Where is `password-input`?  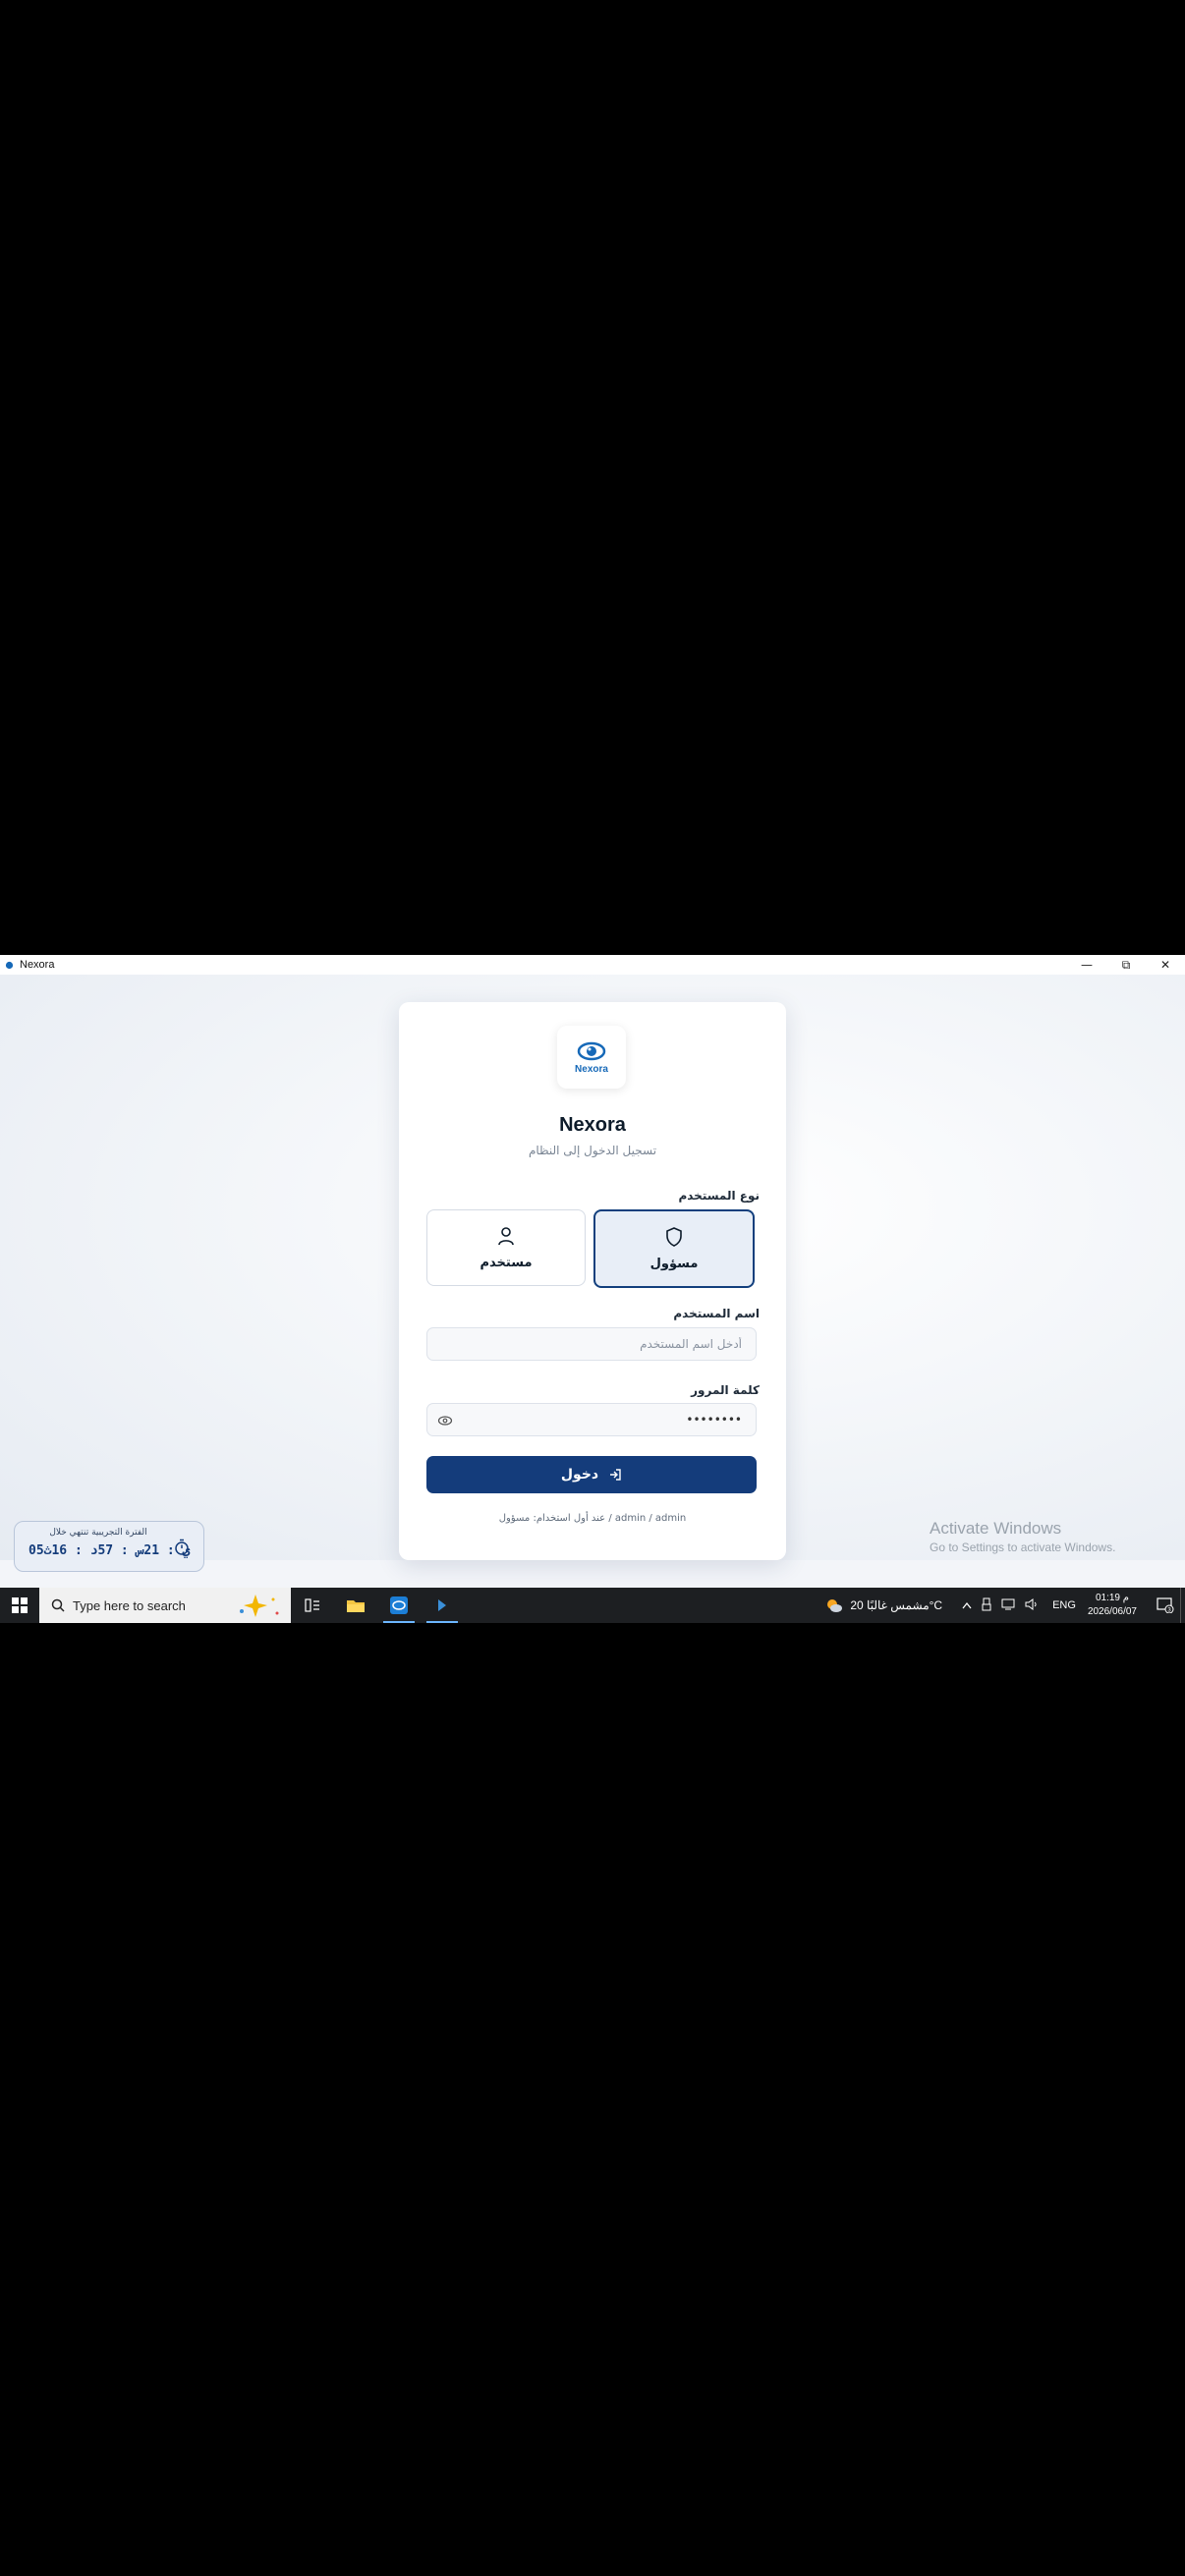 password-input is located at coordinates (592, 1420).